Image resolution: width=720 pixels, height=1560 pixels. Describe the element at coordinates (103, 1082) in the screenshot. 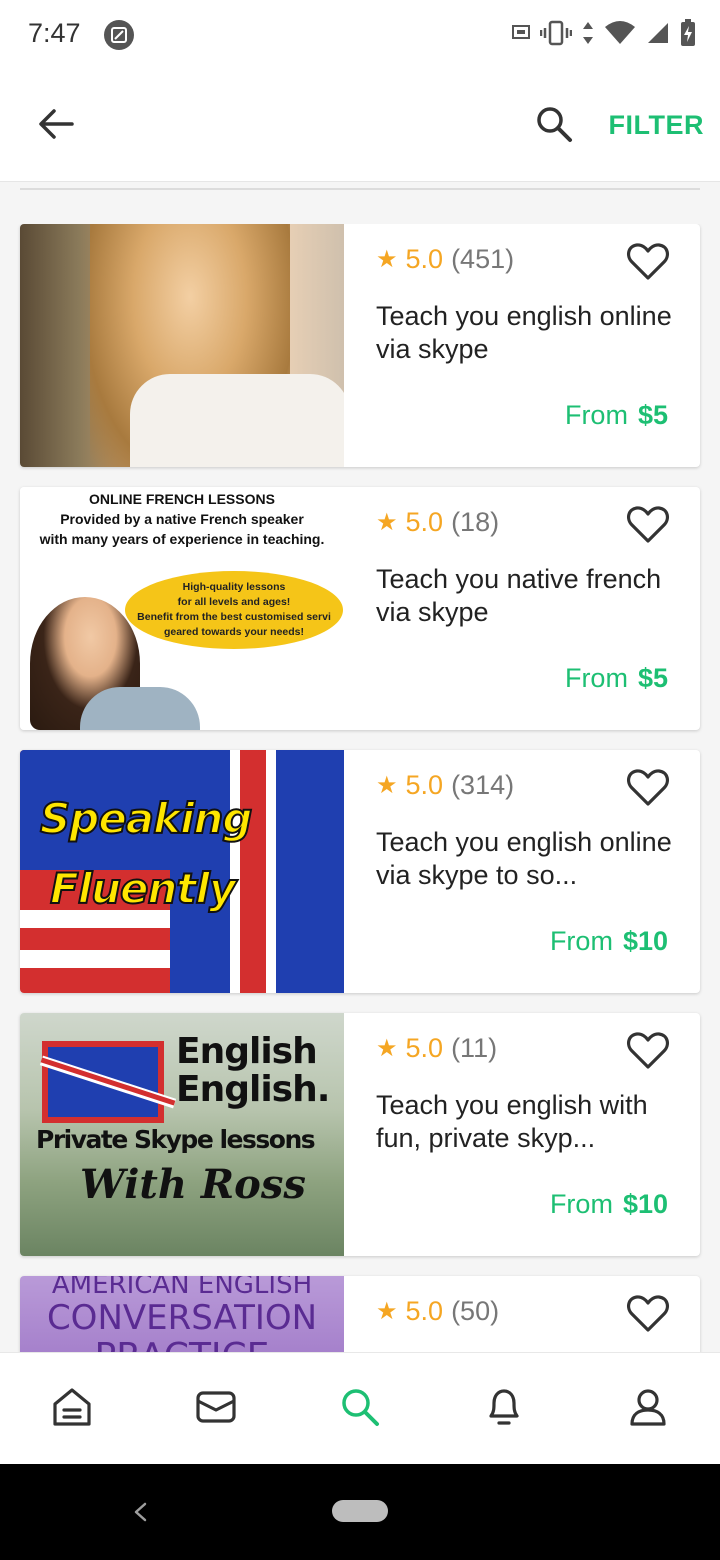

I see `uk-flag-graphic` at that location.